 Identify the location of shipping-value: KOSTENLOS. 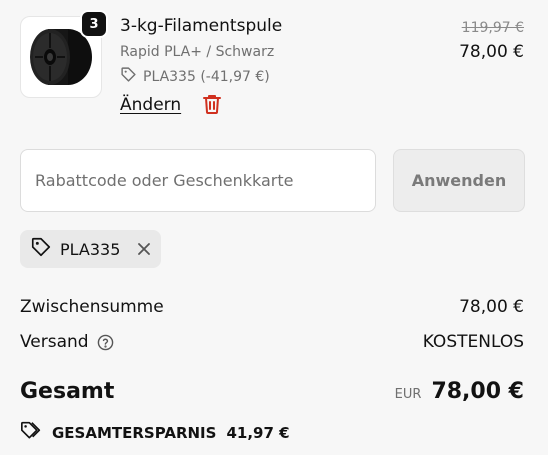
(473, 342).